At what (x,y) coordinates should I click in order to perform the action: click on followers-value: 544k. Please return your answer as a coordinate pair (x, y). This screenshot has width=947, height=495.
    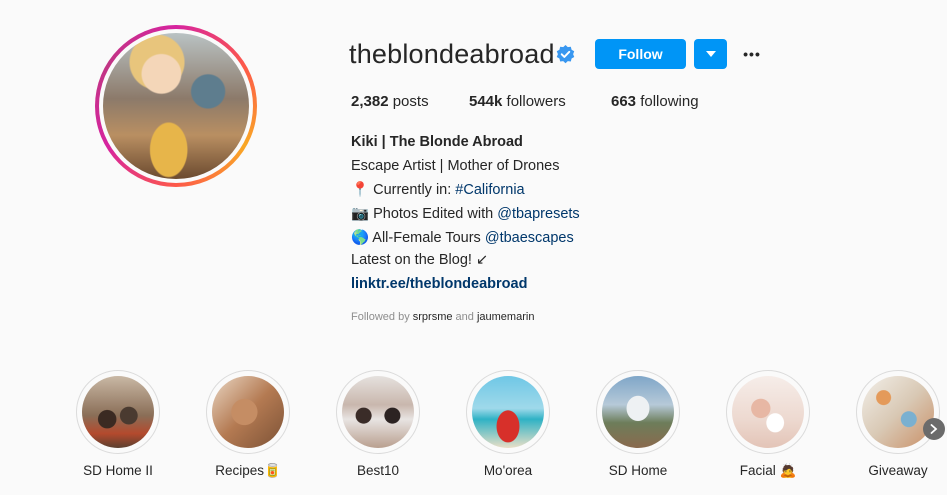
    Looking at the image, I should click on (486, 101).